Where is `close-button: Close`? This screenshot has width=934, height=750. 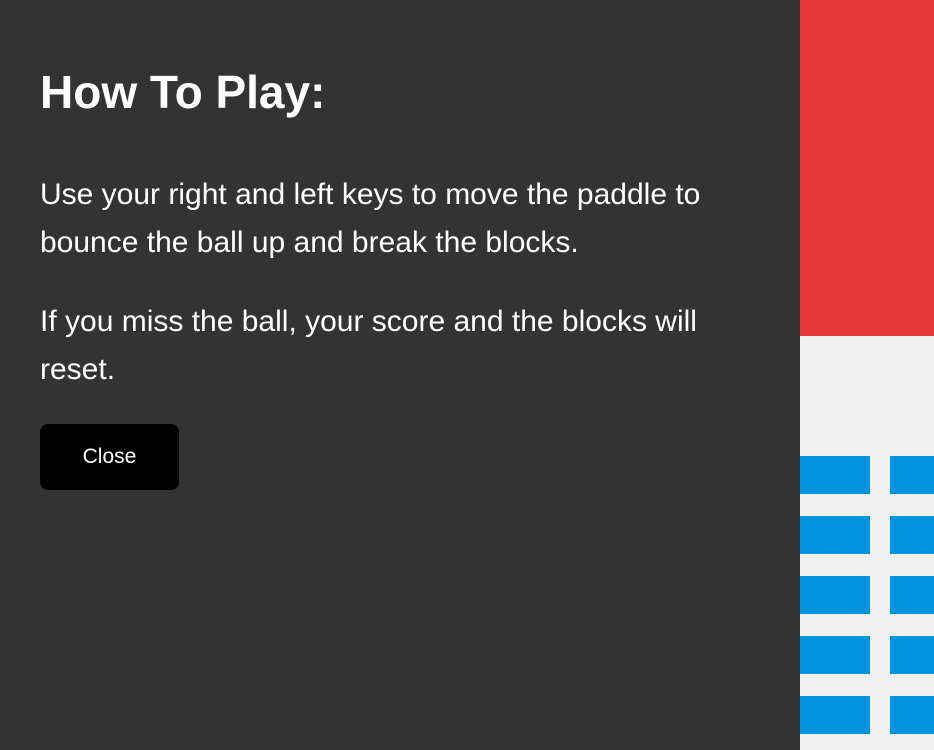 close-button: Close is located at coordinates (109, 457).